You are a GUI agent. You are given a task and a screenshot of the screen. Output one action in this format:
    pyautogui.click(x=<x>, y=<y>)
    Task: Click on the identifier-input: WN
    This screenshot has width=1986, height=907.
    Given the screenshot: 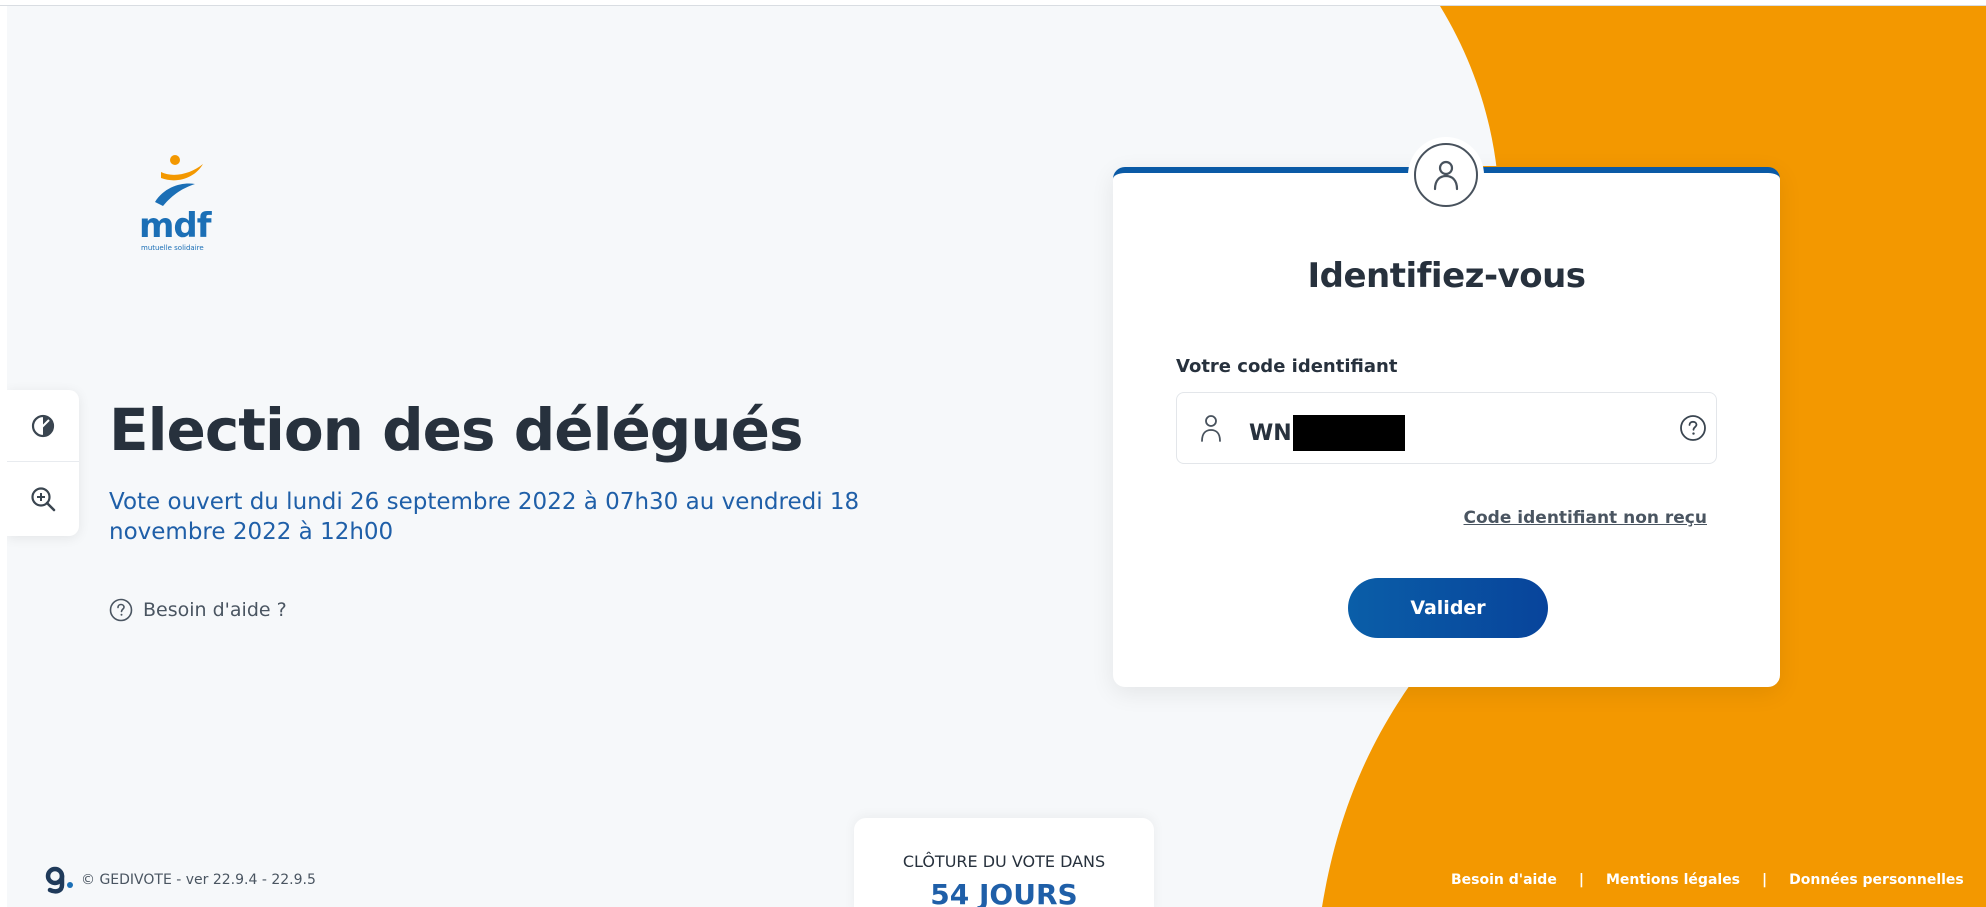 What is the action you would take?
    pyautogui.click(x=1446, y=428)
    